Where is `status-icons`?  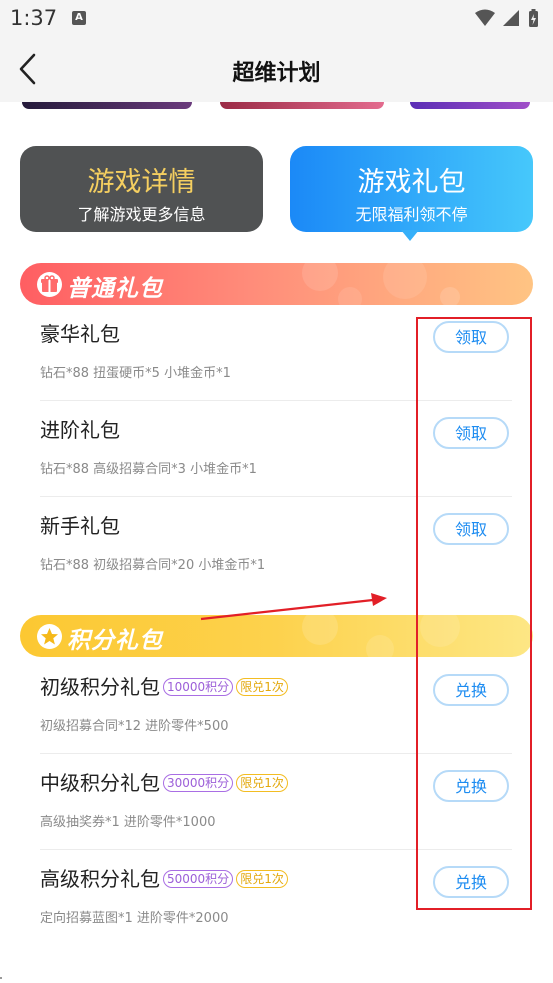
status-icons is located at coordinates (508, 20).